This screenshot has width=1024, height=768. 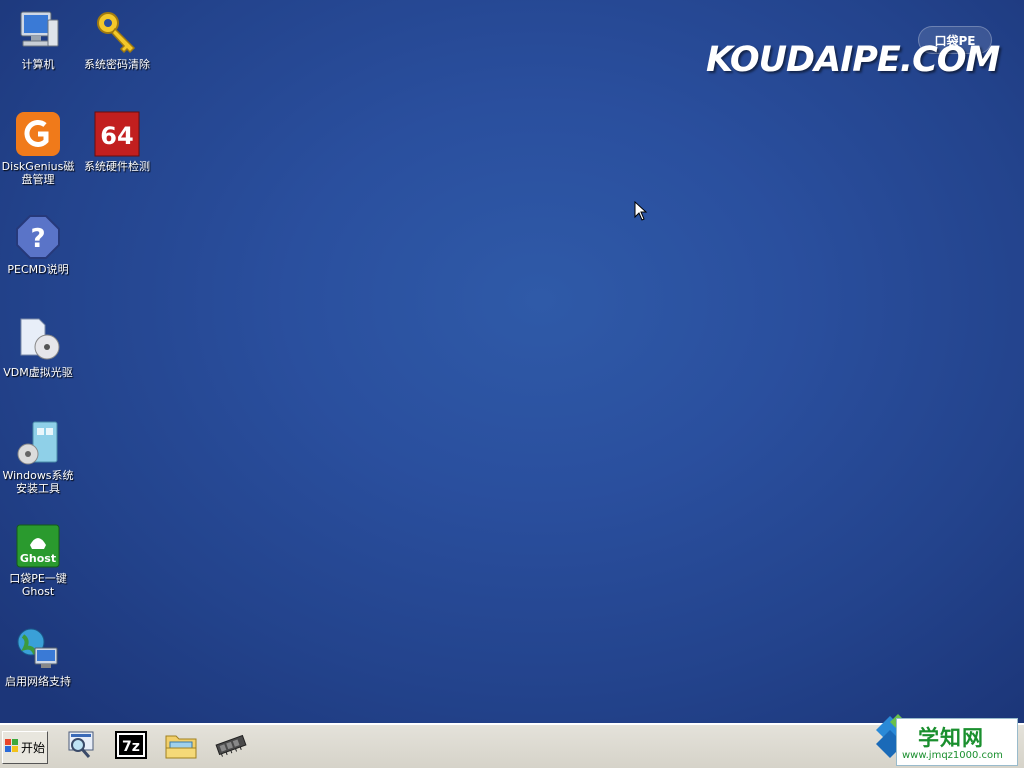 What do you see at coordinates (38, 134) in the screenshot?
I see `diskgenius-icon` at bounding box center [38, 134].